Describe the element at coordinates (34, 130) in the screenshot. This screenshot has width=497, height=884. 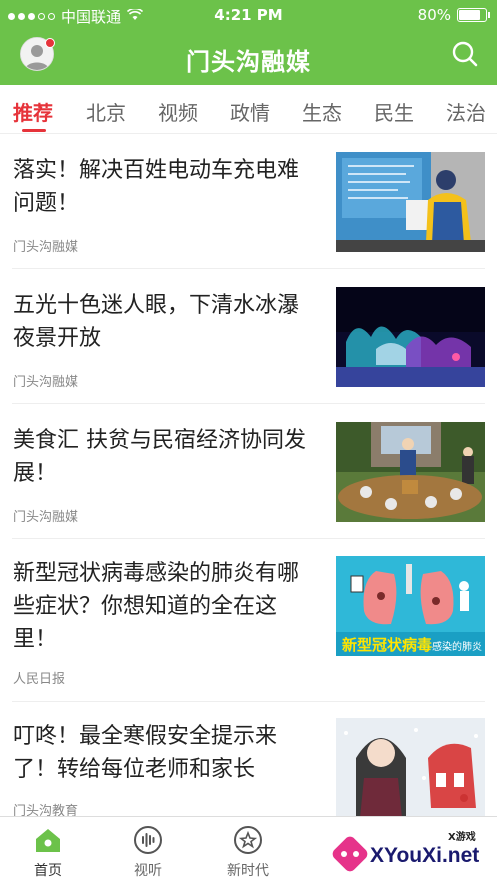
I see `active-tab-indicator` at that location.